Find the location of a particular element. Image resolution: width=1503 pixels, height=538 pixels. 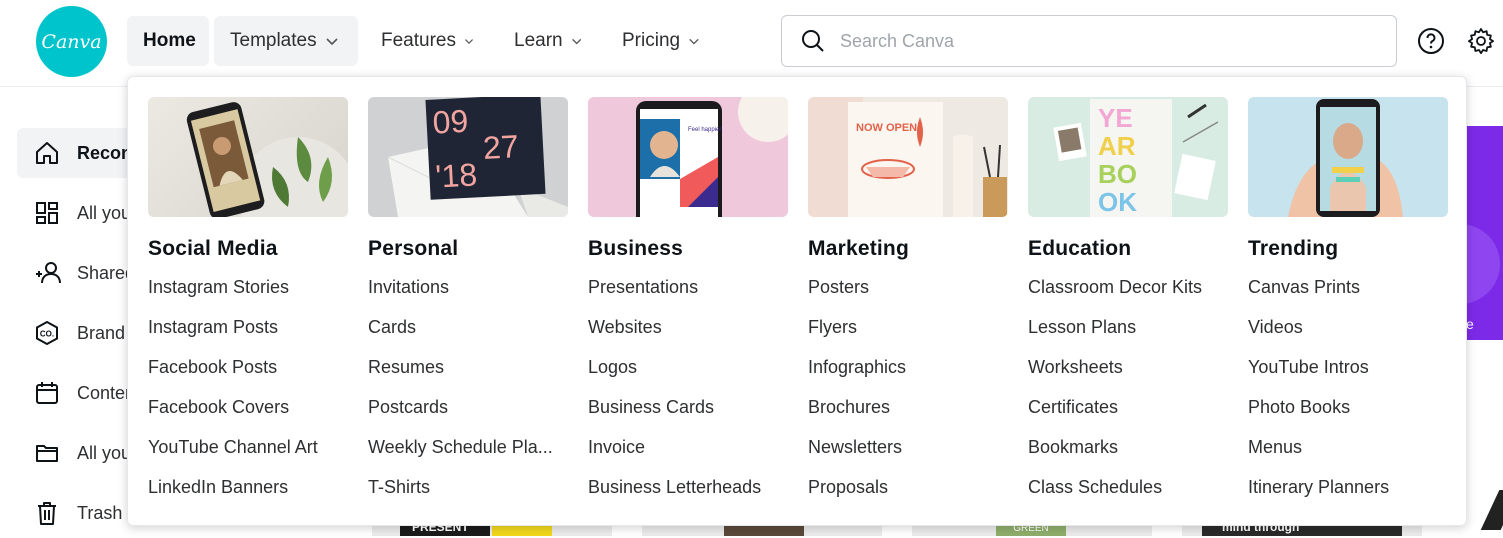

menu-link: Infographics is located at coordinates (908, 377).